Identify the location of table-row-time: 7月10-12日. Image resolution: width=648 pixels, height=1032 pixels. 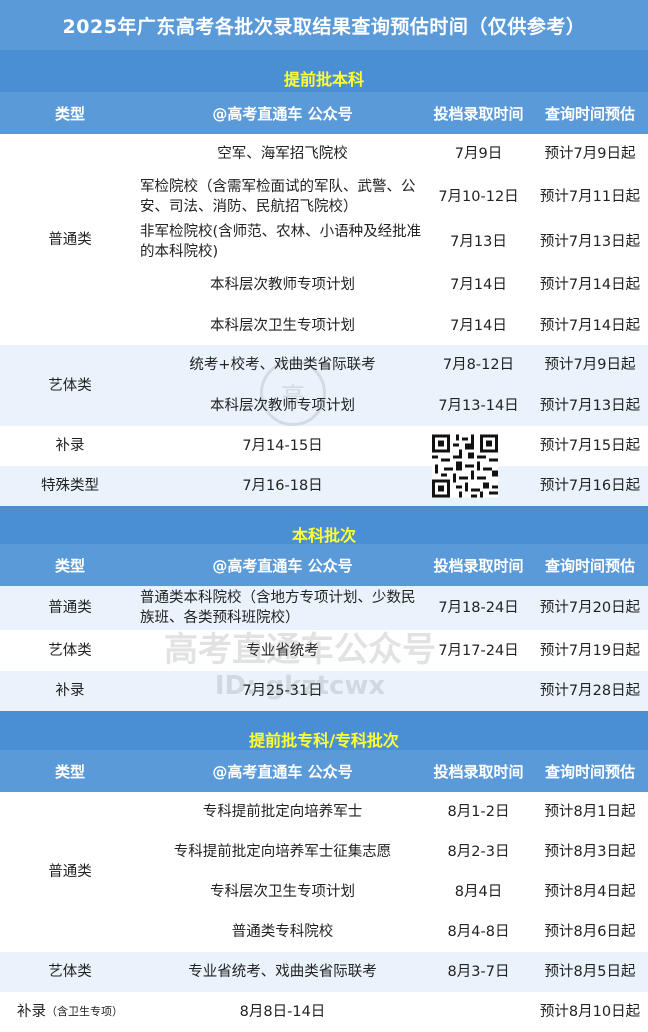
(478, 197).